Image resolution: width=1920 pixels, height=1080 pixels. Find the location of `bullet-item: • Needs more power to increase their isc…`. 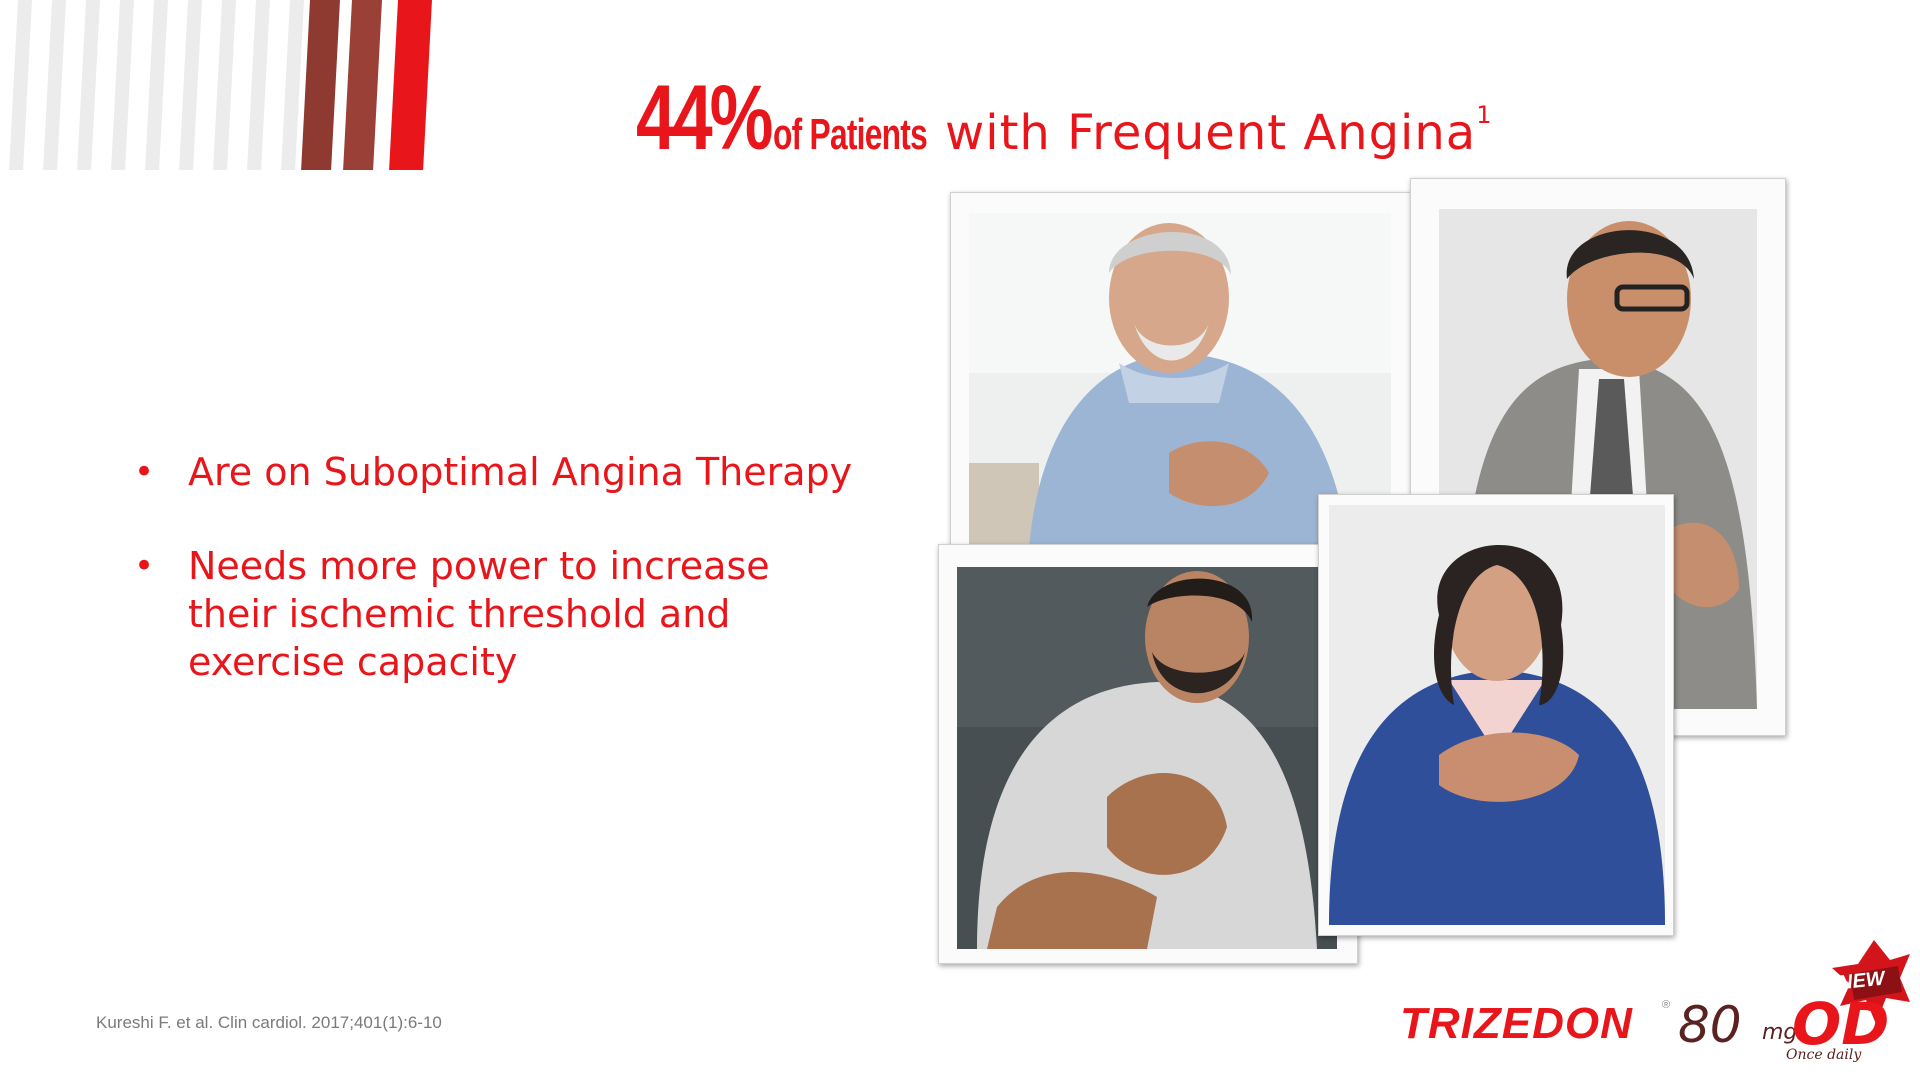

bullet-item: • Needs more power to increase their isc… is located at coordinates (500, 614).